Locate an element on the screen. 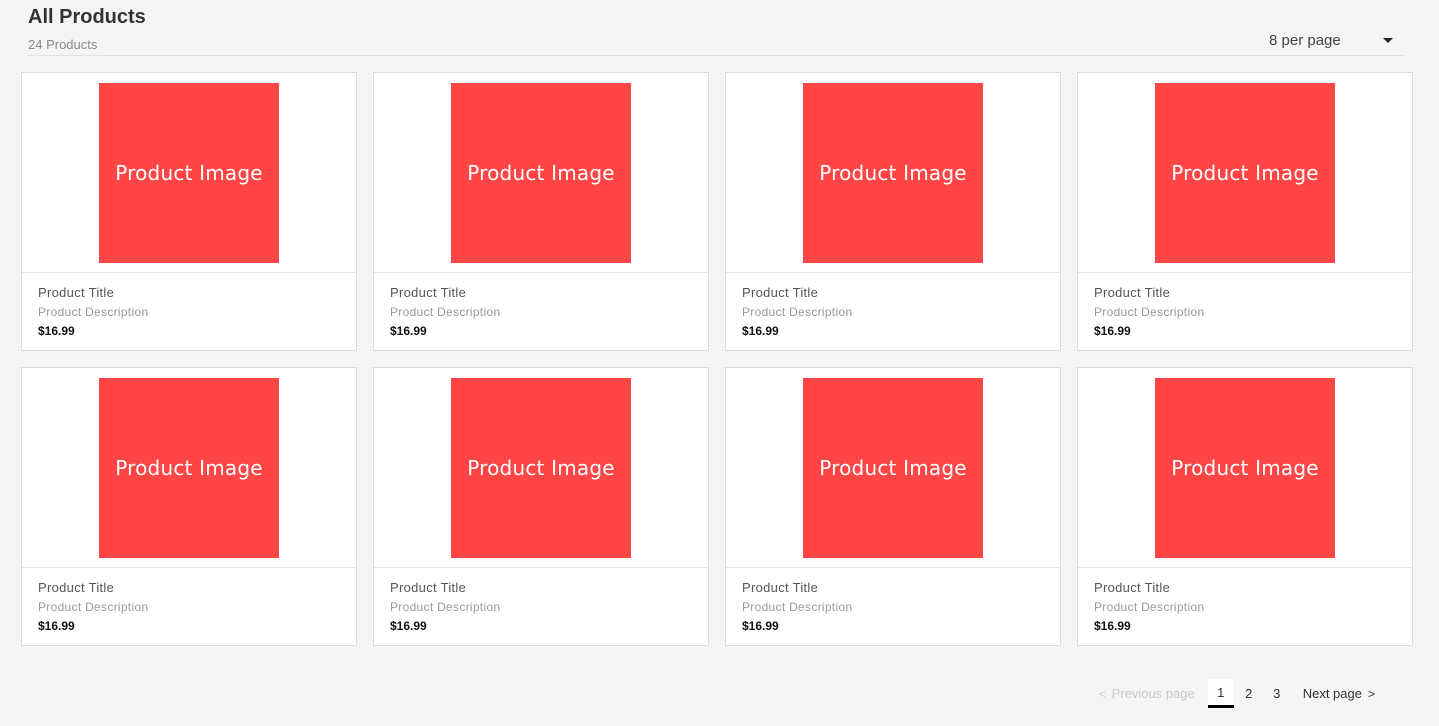 The width and height of the screenshot is (1439, 726). previous-page-button: < Previous page is located at coordinates (1144, 693).